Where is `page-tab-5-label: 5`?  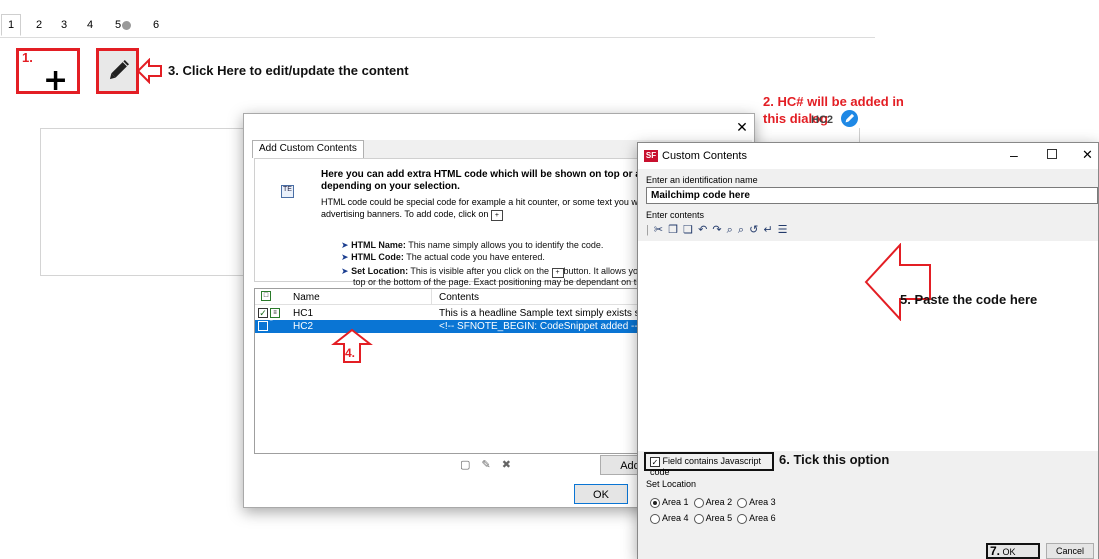
page-tab-5-label: 5 is located at coordinates (118, 25).